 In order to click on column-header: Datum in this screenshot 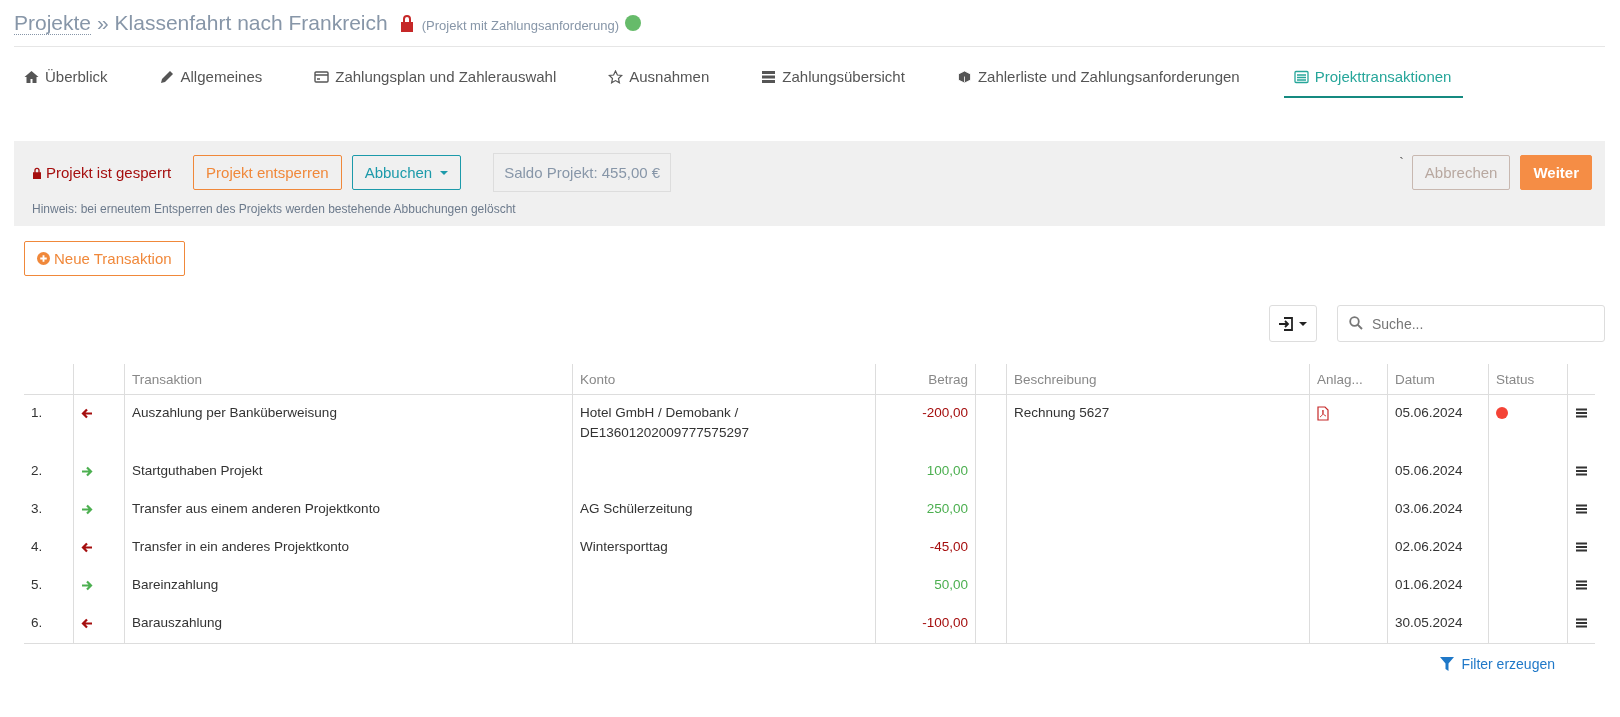, I will do `click(1438, 379)`.